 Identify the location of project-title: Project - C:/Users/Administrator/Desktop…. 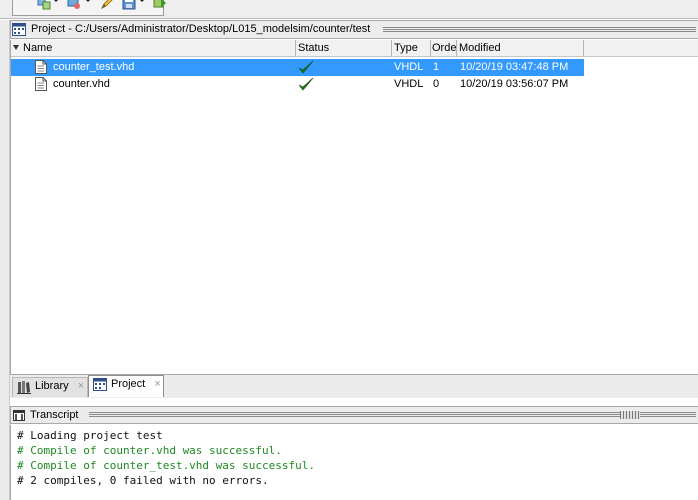
(201, 29).